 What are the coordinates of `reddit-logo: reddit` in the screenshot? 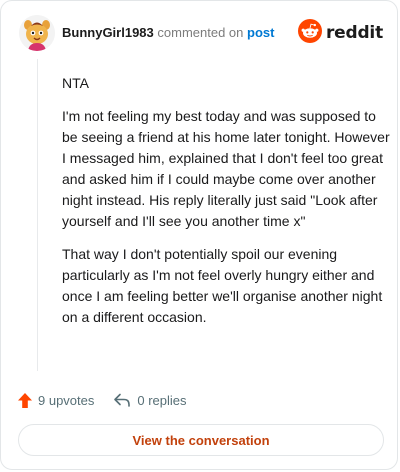 It's located at (340, 33).